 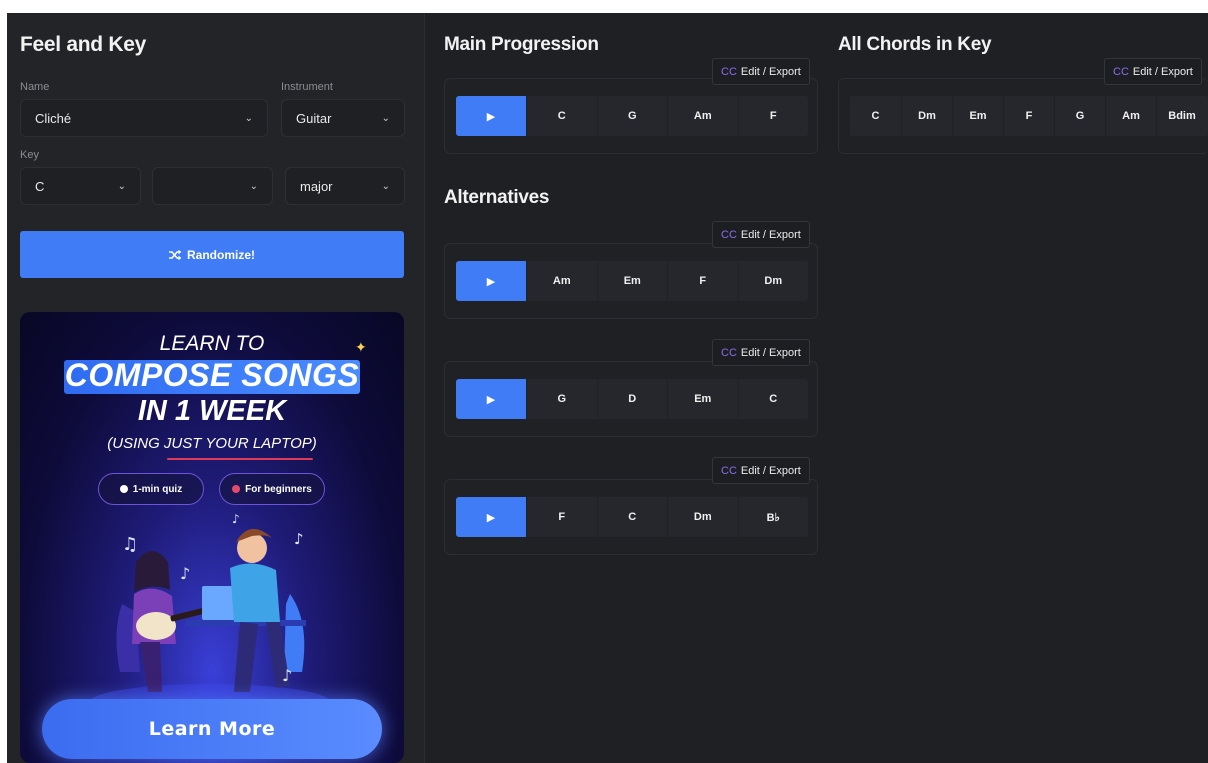 What do you see at coordinates (157, 489) in the screenshot?
I see `quiz-pill-label: 1-min quiz` at bounding box center [157, 489].